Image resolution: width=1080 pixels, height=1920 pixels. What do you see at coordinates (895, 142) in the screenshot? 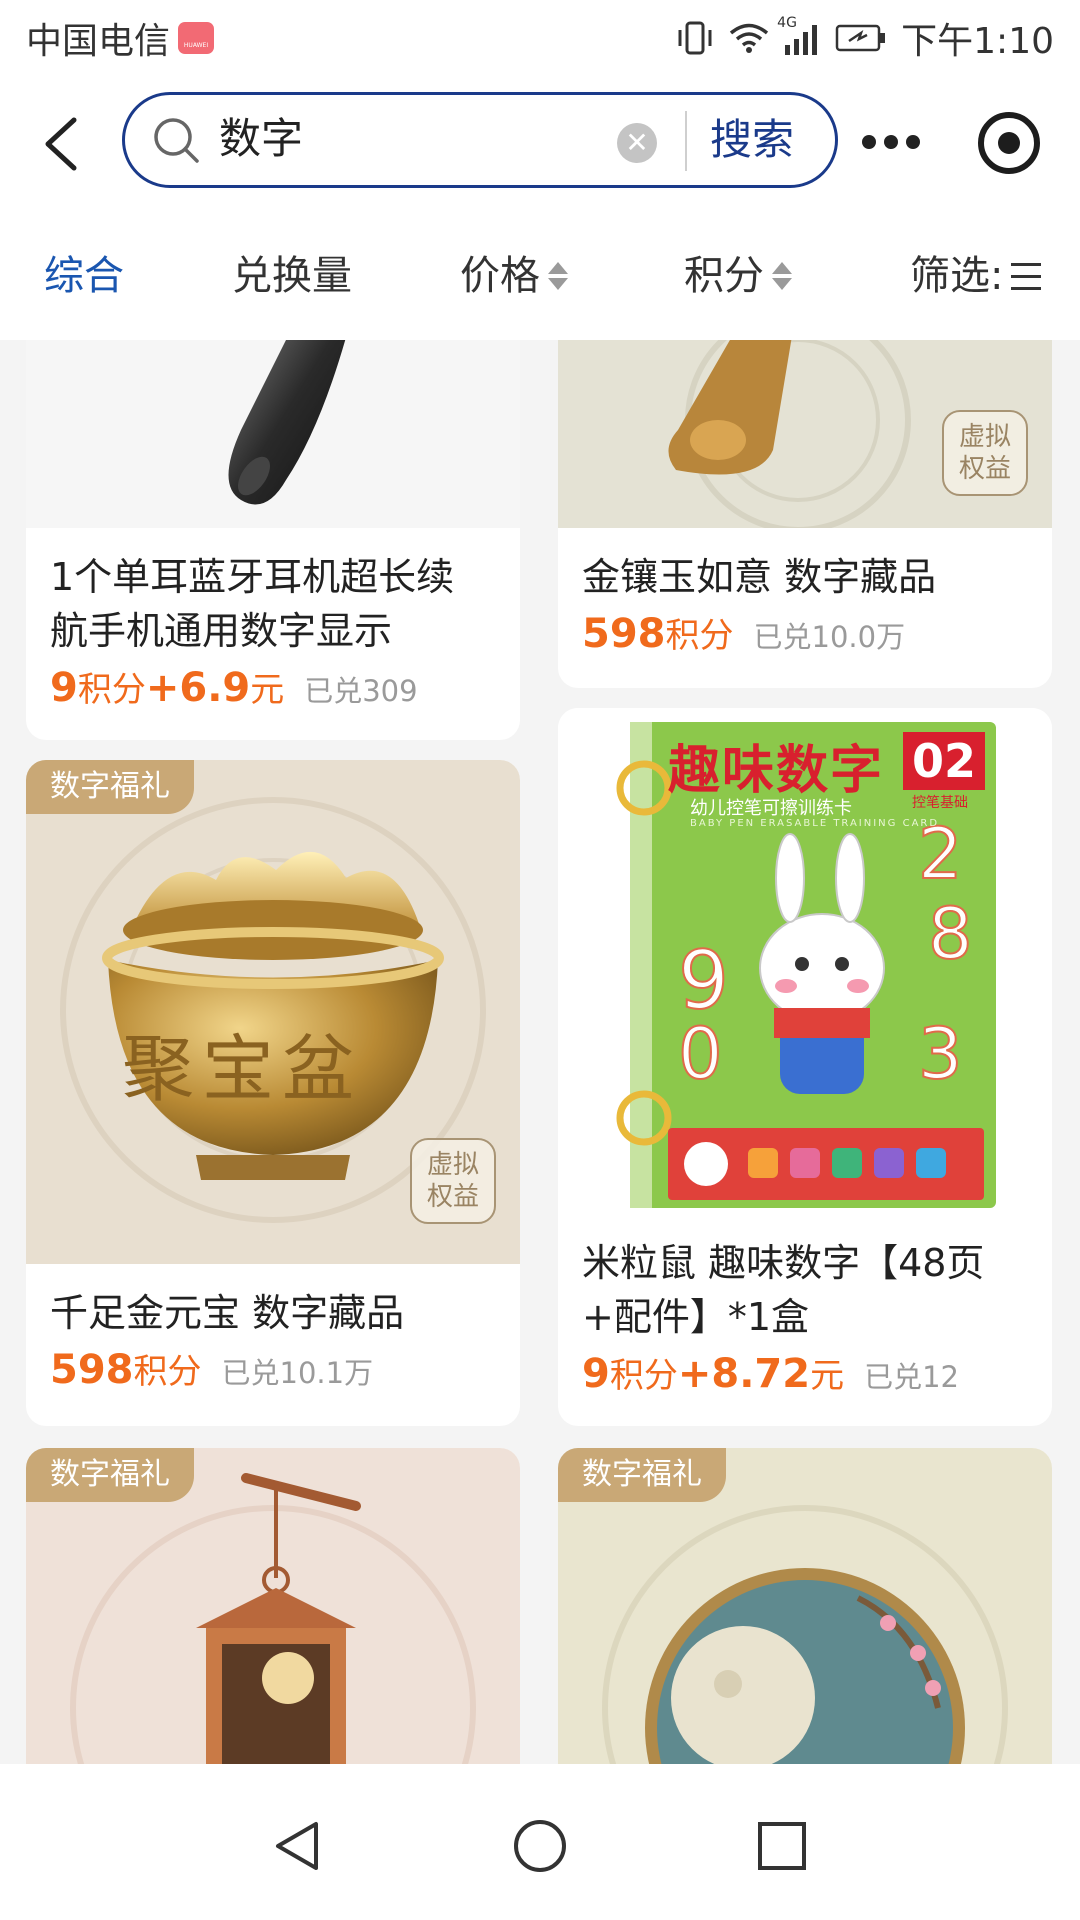
I see `more-options-icon` at bounding box center [895, 142].